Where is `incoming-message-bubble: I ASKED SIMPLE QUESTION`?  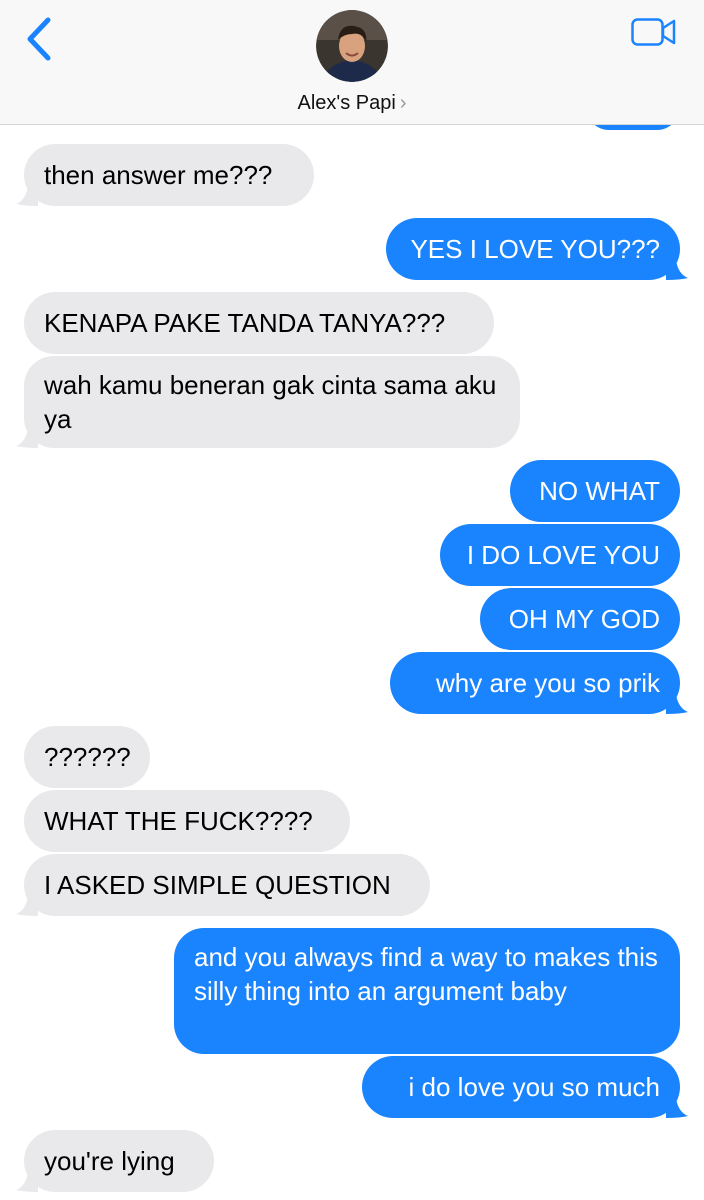
incoming-message-bubble: I ASKED SIMPLE QUESTION is located at coordinates (227, 885).